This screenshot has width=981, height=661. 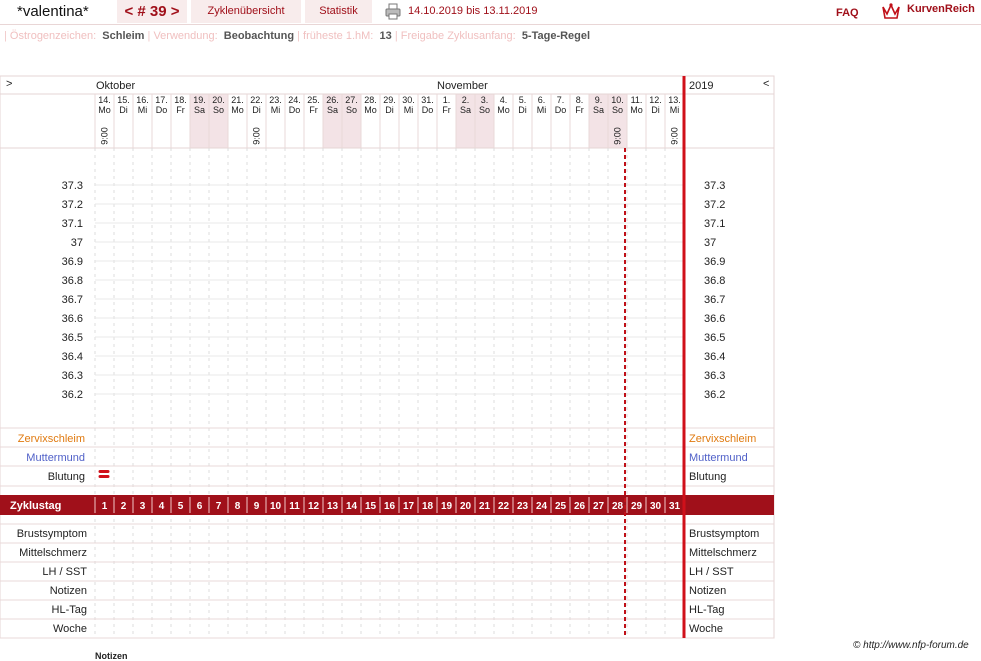 I want to click on day-date: 21., so click(x=237, y=100).